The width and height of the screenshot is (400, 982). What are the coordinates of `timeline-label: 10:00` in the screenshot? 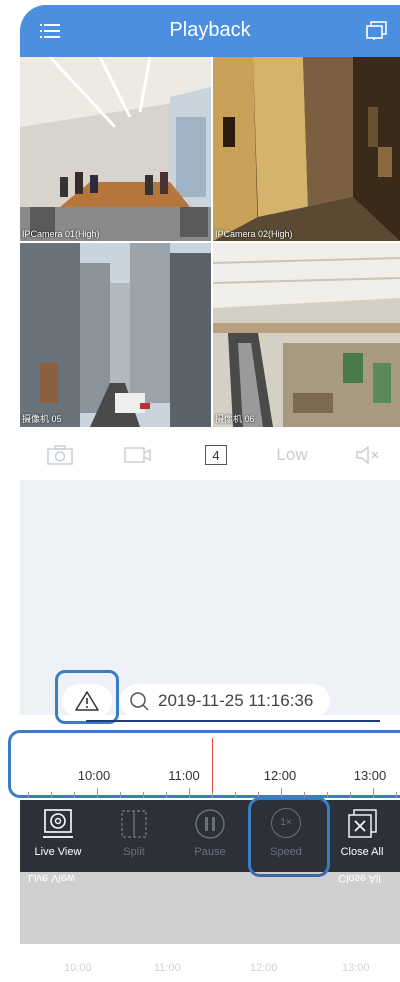 It's located at (94, 775).